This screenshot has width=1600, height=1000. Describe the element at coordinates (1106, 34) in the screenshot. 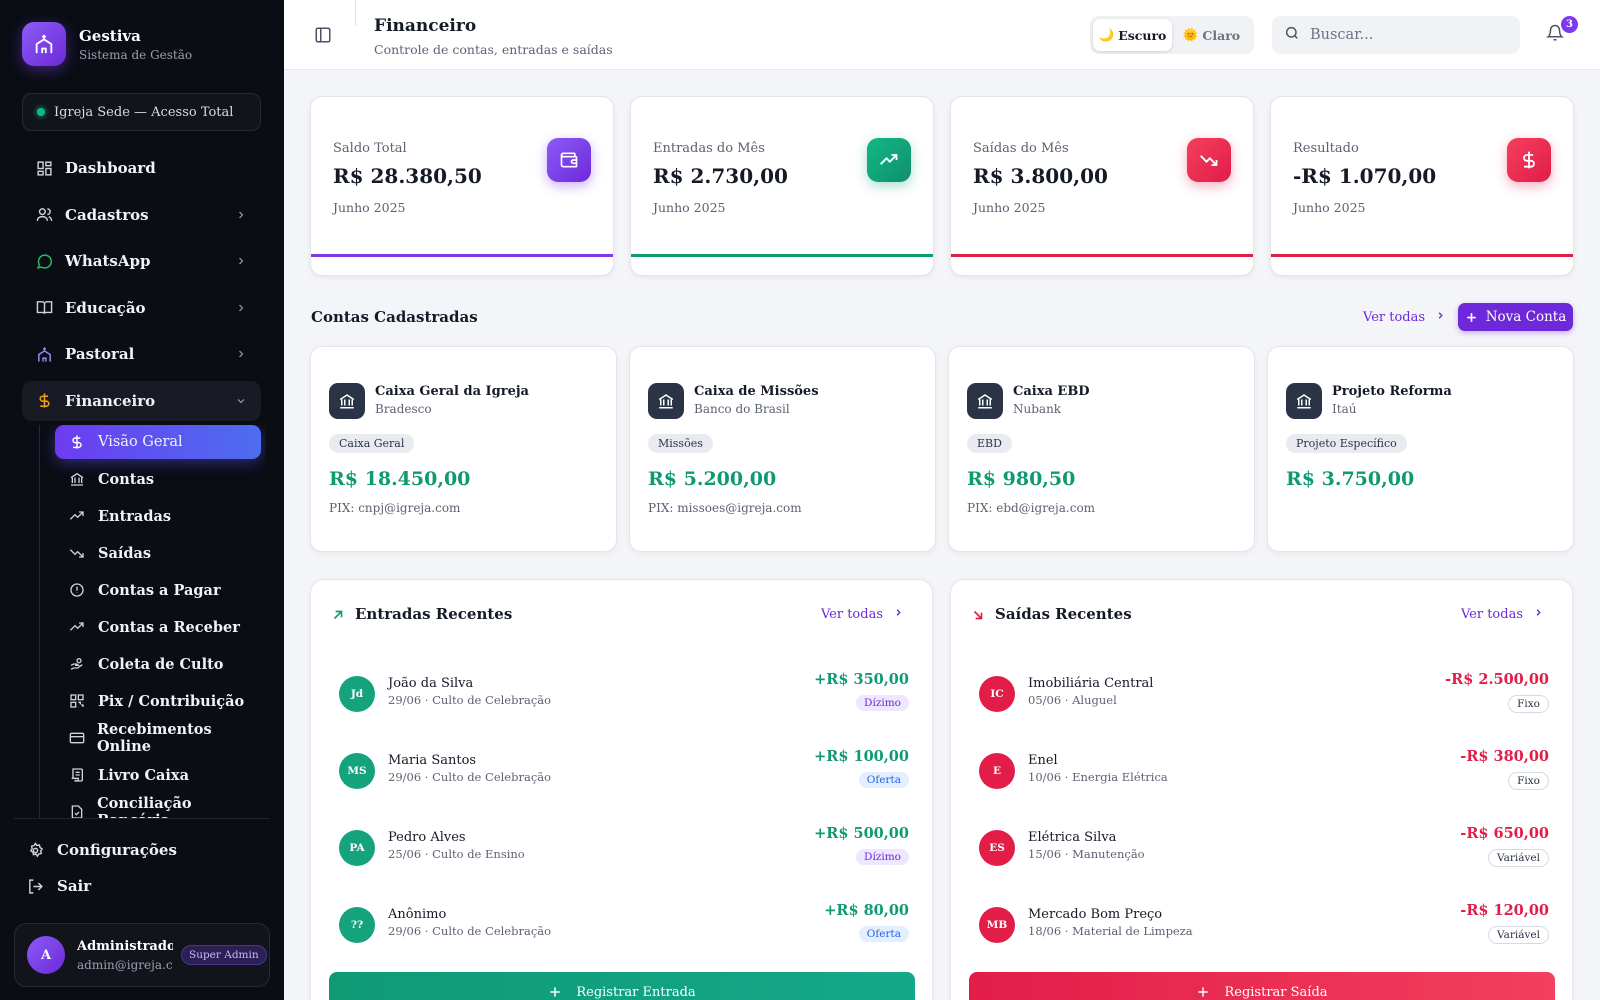

I see `moon-icon: 🌙` at that location.